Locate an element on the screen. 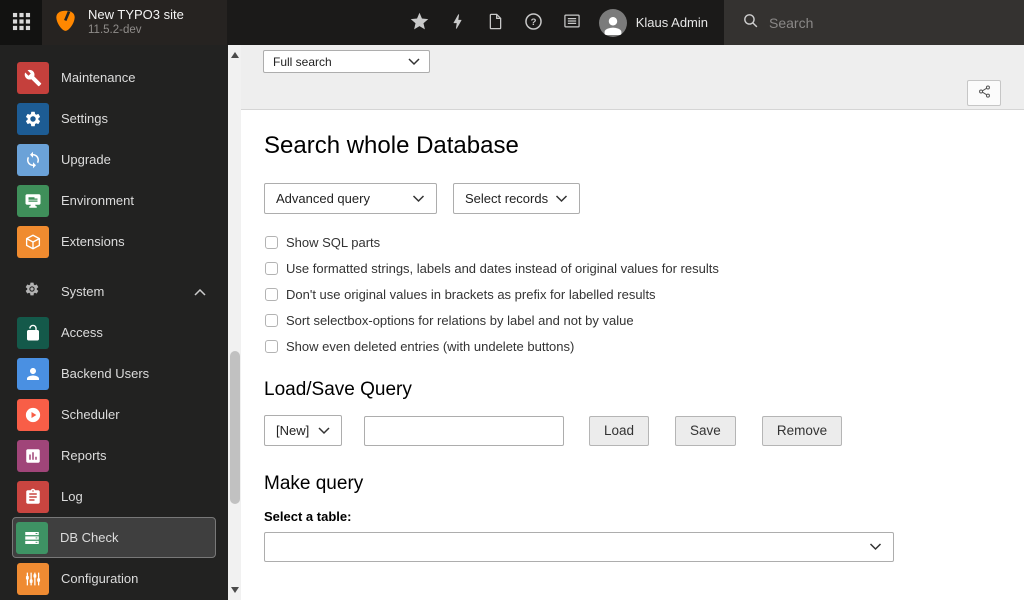  save-button: Save is located at coordinates (705, 430).